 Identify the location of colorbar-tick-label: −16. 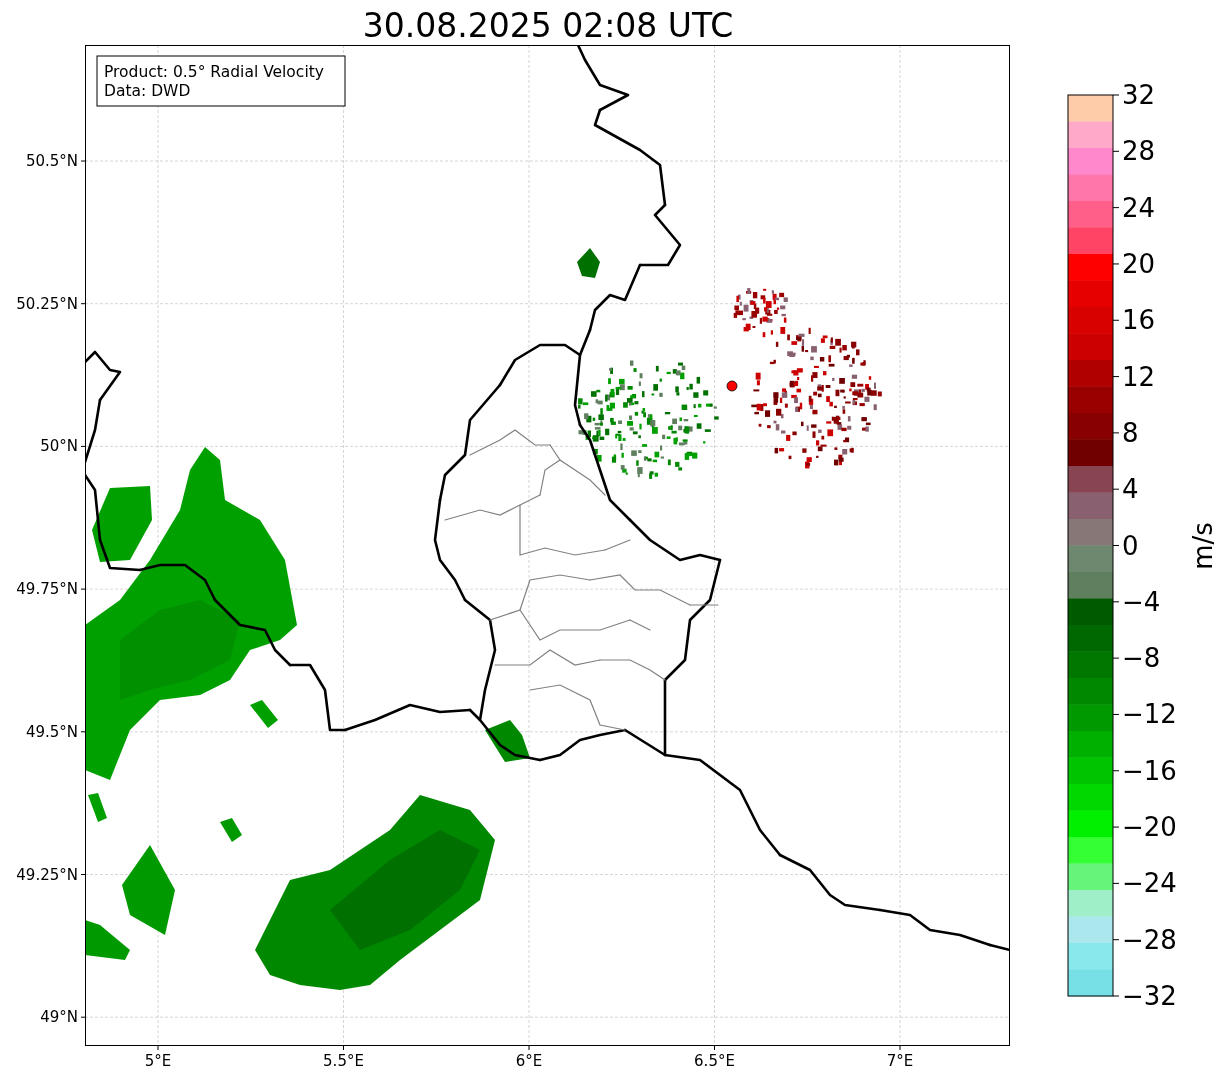
(1149, 770).